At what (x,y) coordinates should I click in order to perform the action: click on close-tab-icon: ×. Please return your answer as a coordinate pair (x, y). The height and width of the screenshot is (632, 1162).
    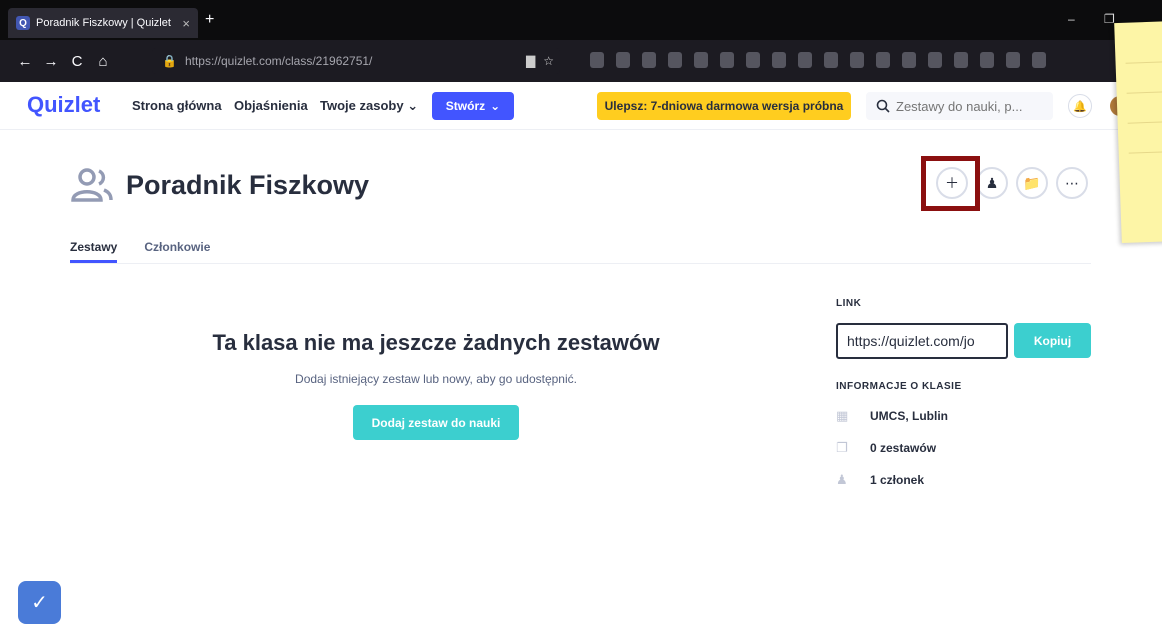
    Looking at the image, I should click on (186, 23).